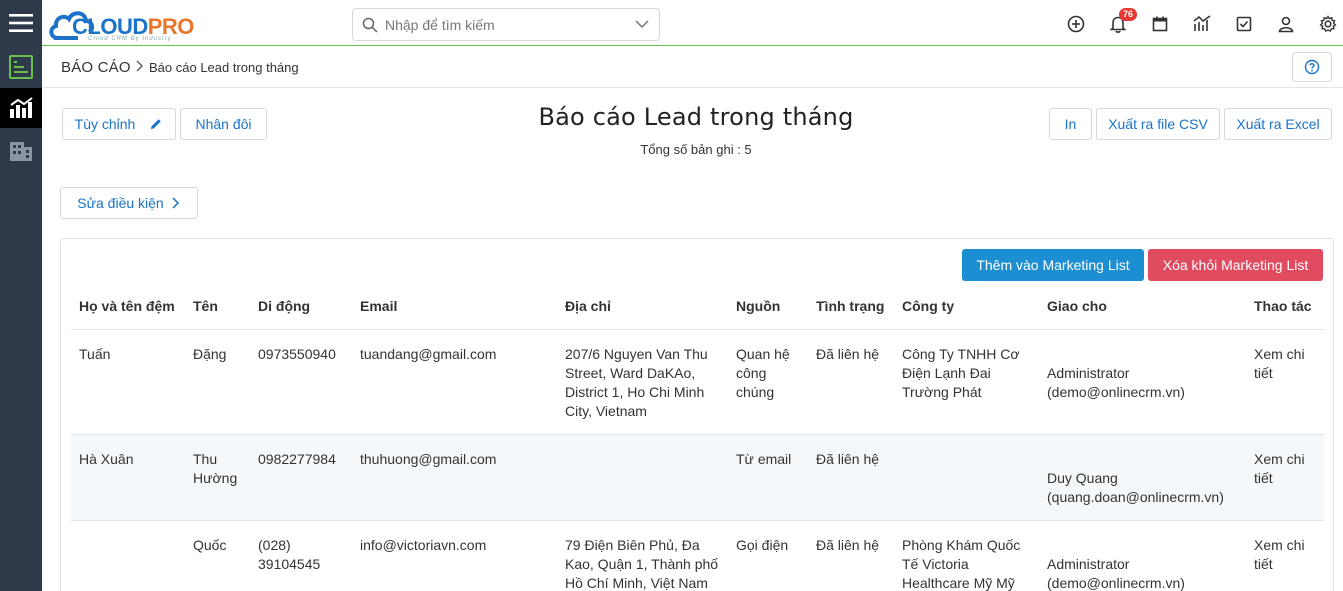 The image size is (1343, 591). I want to click on export-csv-label: Xuất ra file CSV, so click(1158, 124).